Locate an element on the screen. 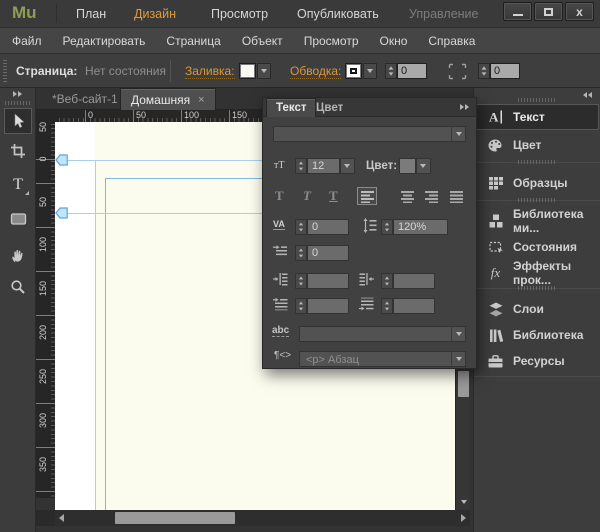 This screenshot has height=532, width=600. close-icon: x is located at coordinates (579, 11).